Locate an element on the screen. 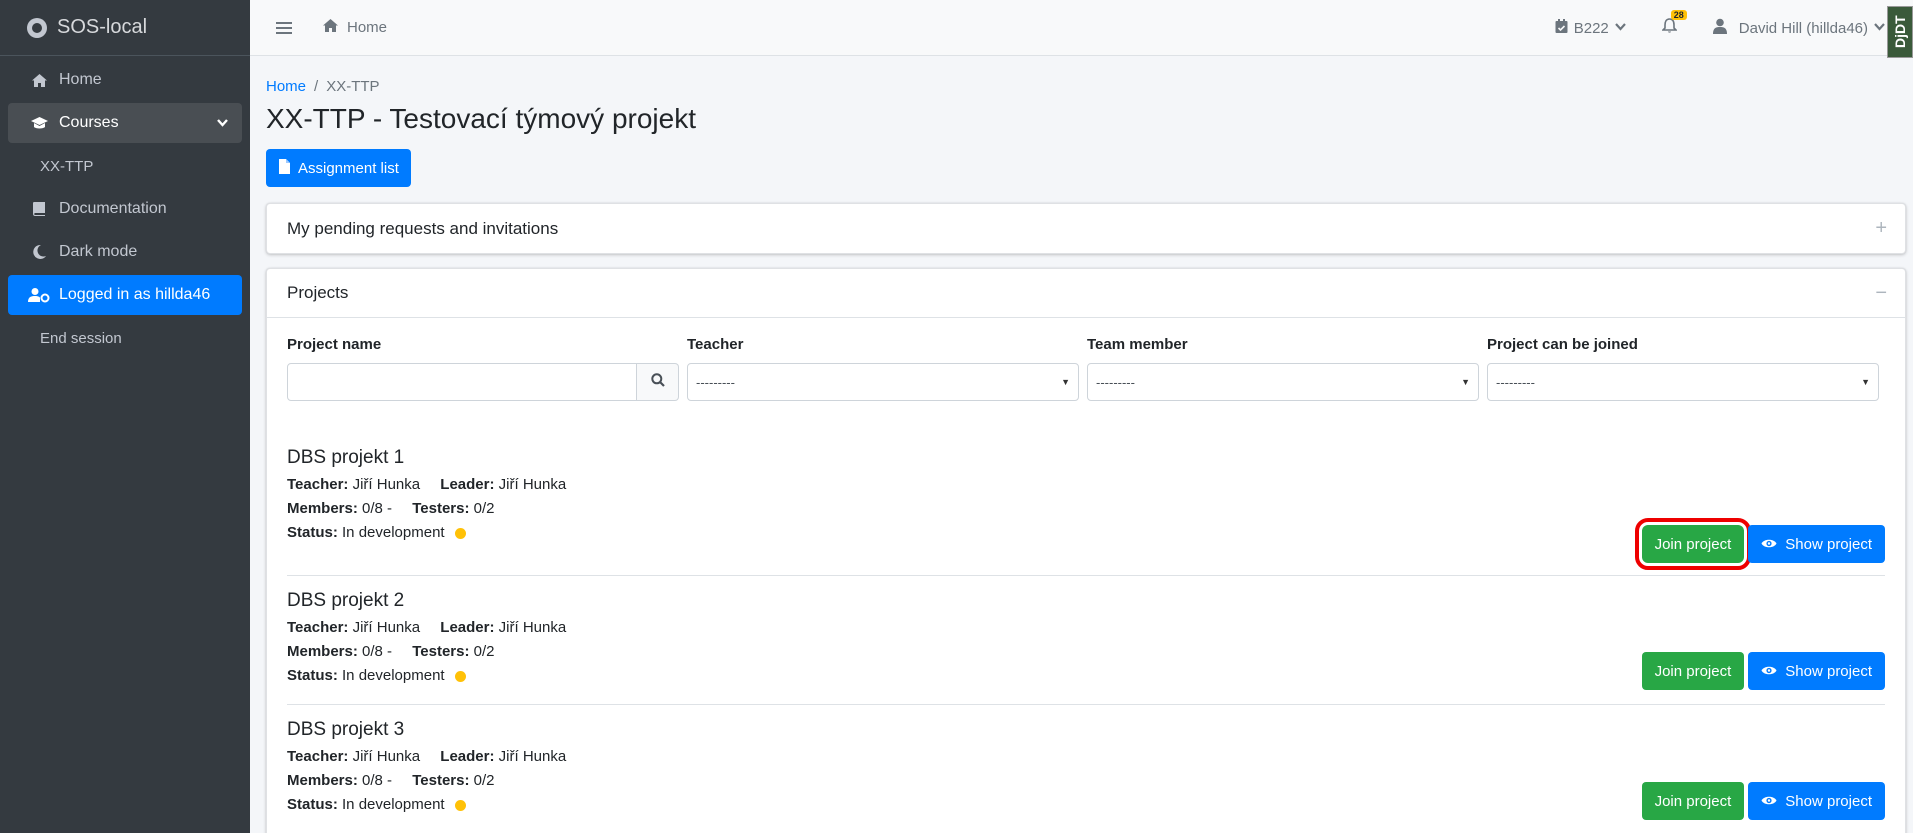 The width and height of the screenshot is (1913, 833). sidebar-item-documentation: Documentation is located at coordinates (125, 209).